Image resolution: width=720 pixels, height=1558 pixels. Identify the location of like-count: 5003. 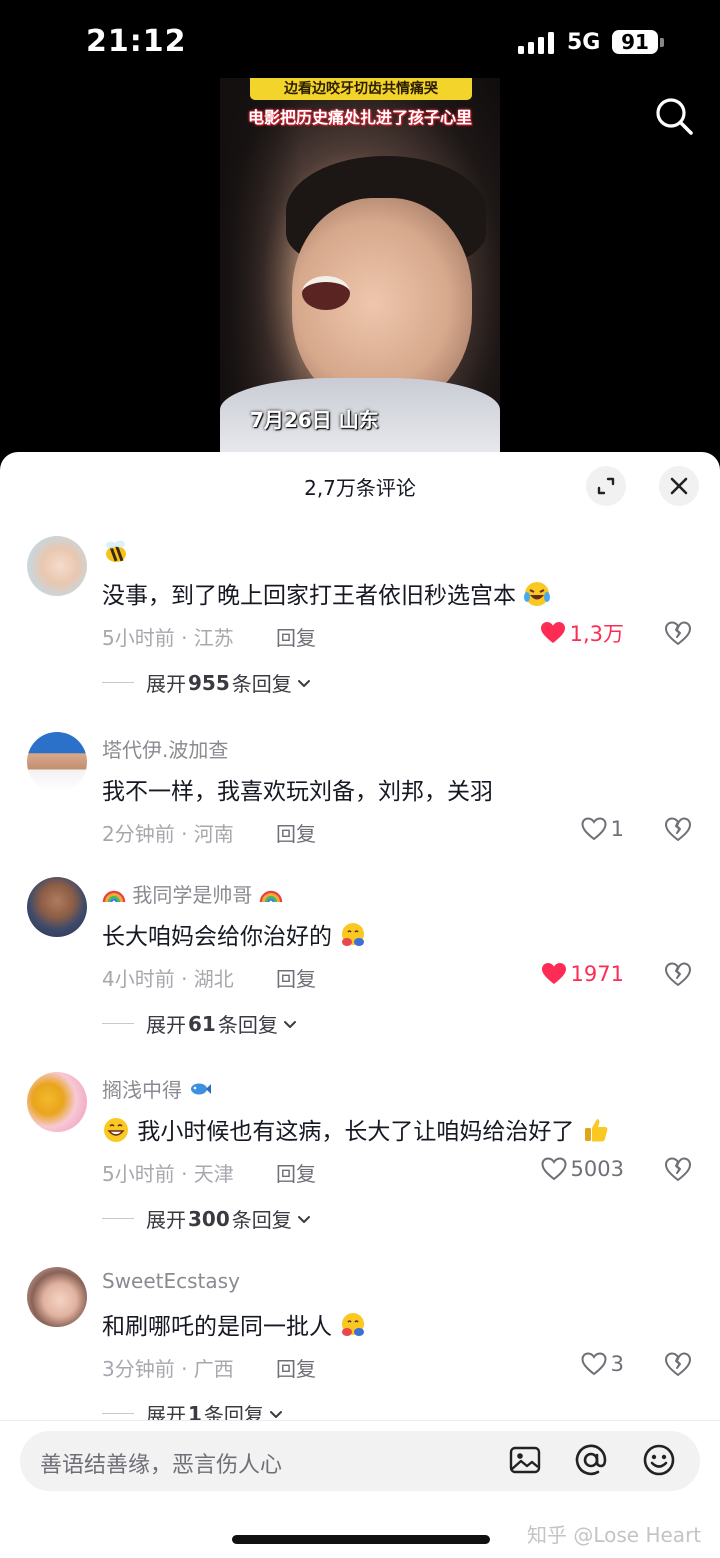
(597, 1169).